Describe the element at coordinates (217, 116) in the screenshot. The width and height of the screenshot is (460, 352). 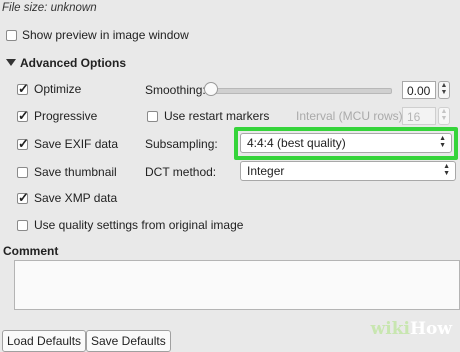
I see `restart-markers-label: Use restart markers` at that location.